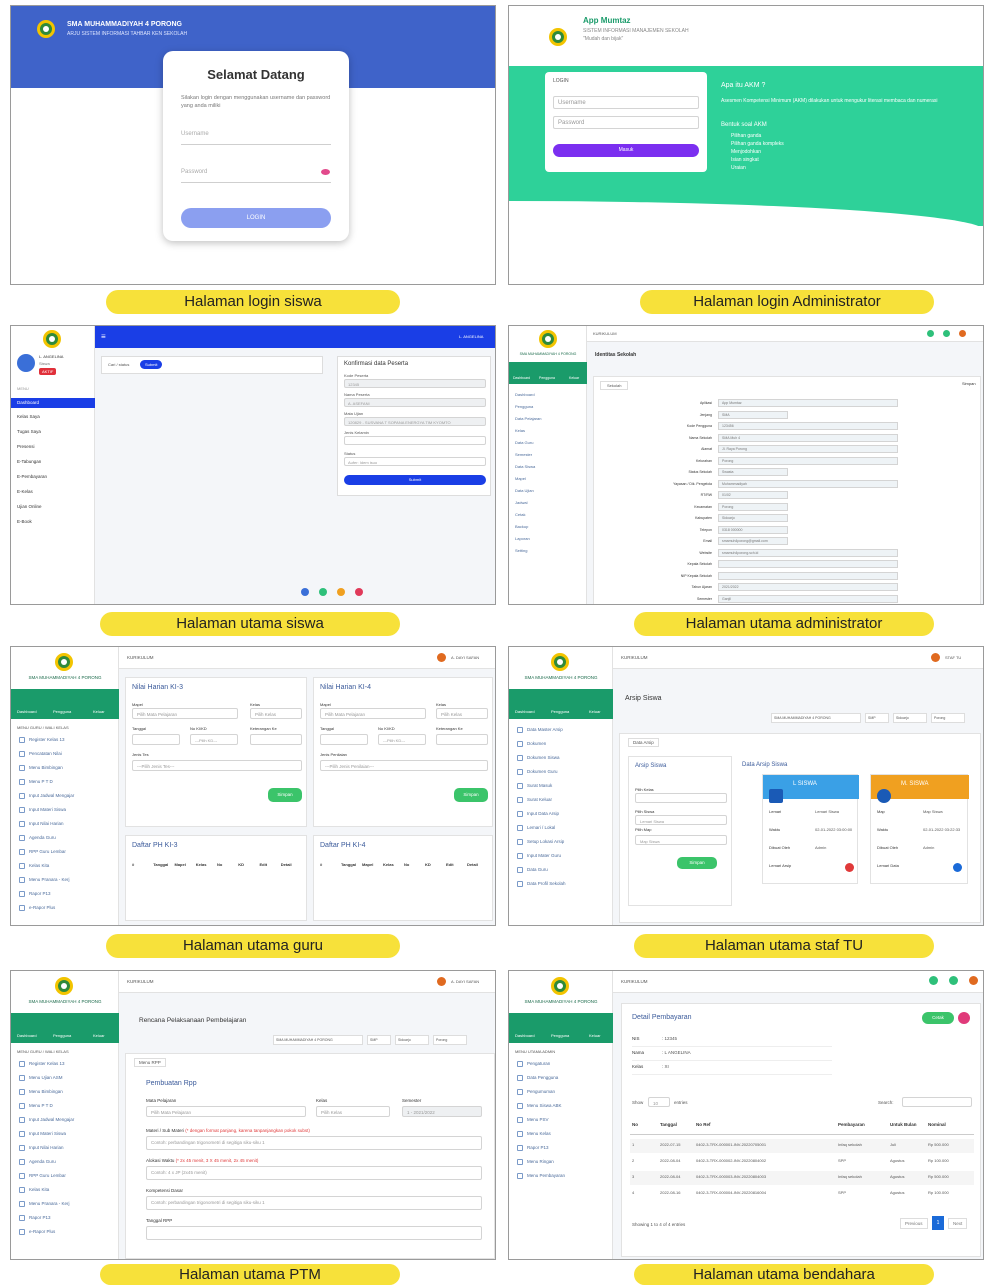 The height and width of the screenshot is (1286, 984). I want to click on dash-label-1: Pengguna, so click(547, 378).